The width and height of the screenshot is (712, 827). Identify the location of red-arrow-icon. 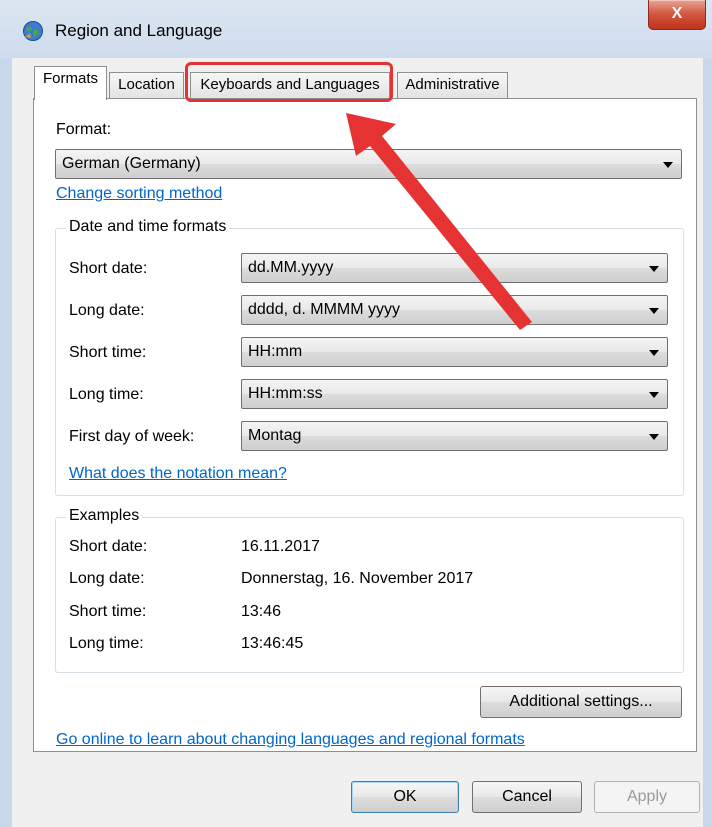
(439, 221).